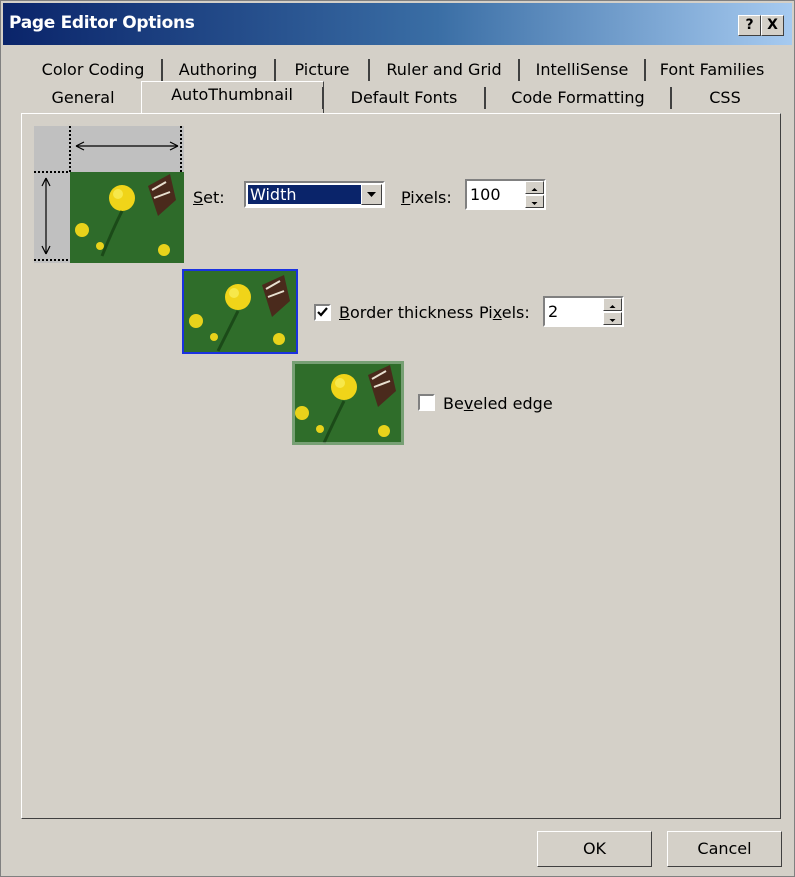  I want to click on help-button: ?, so click(749, 25).